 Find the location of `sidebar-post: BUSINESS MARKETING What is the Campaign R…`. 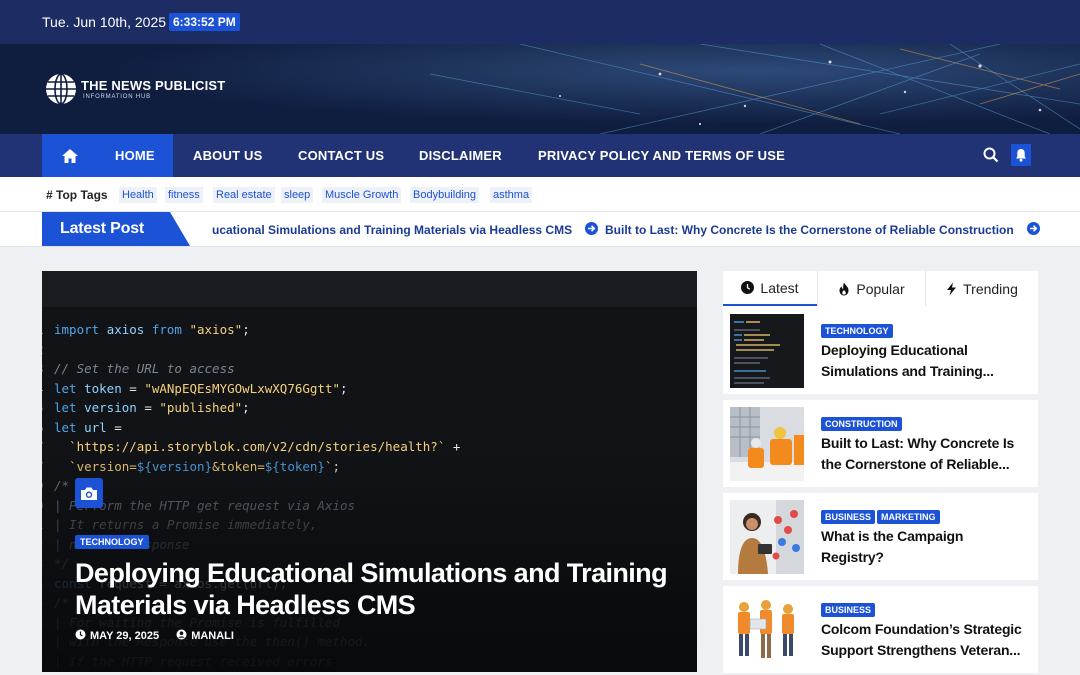

sidebar-post: BUSINESS MARKETING What is the Campaign R… is located at coordinates (880, 536).